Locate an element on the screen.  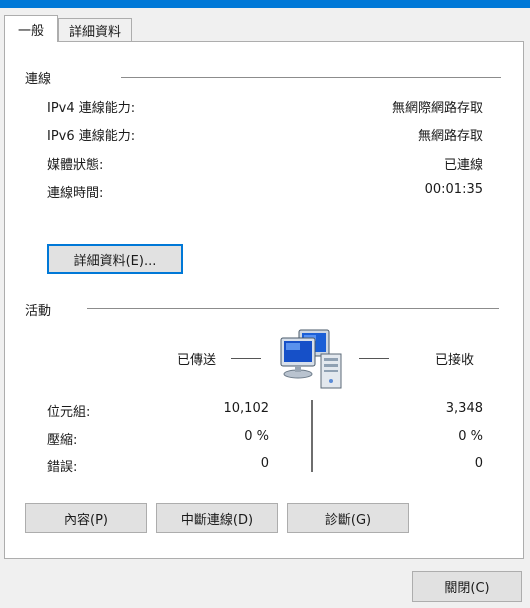
activity-divider is located at coordinates (293, 308).